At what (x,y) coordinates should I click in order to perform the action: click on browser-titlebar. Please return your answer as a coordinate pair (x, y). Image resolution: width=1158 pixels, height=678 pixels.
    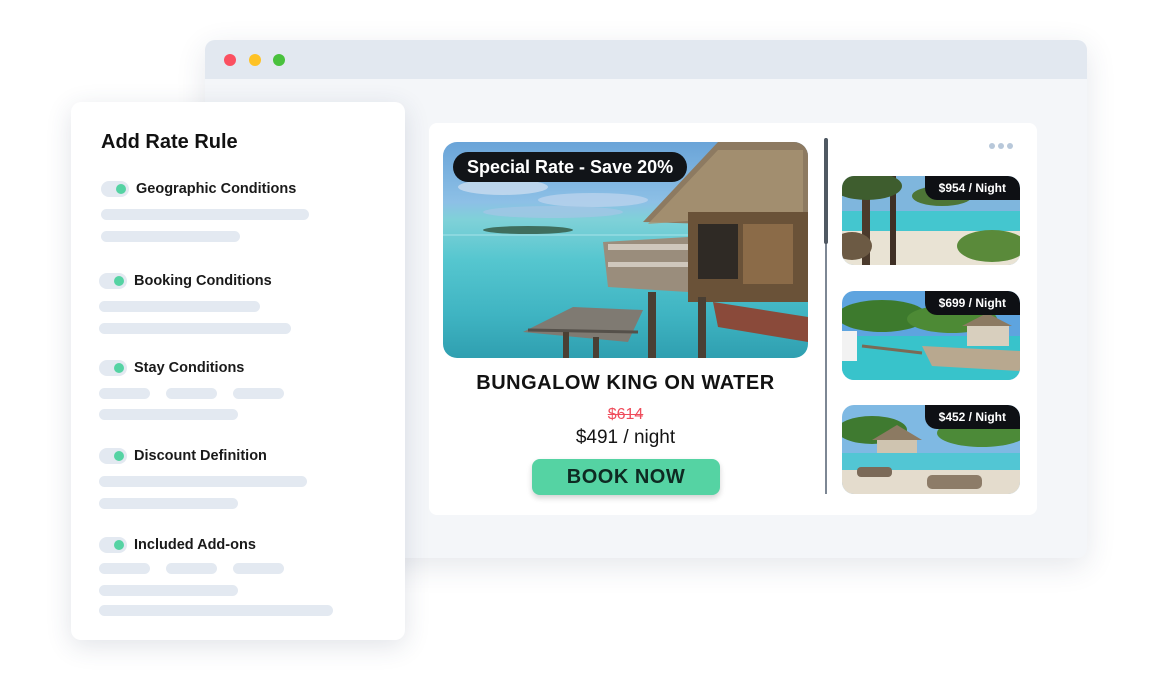
    Looking at the image, I should click on (646, 59).